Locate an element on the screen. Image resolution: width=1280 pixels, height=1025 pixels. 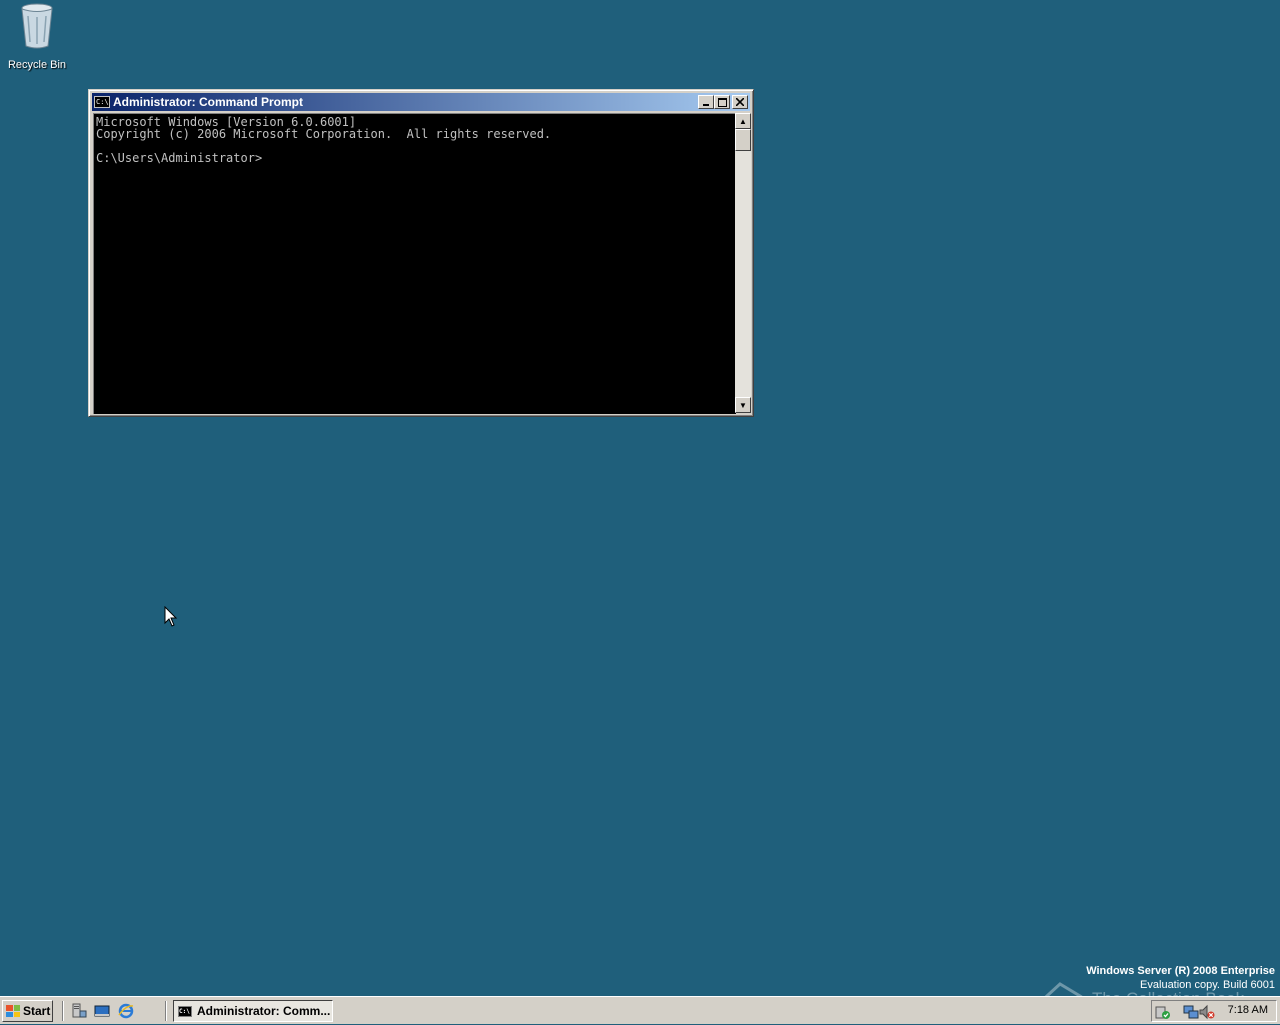
desktop-icon-recycle-bin: Recycle Bin is located at coordinates (37, 36).